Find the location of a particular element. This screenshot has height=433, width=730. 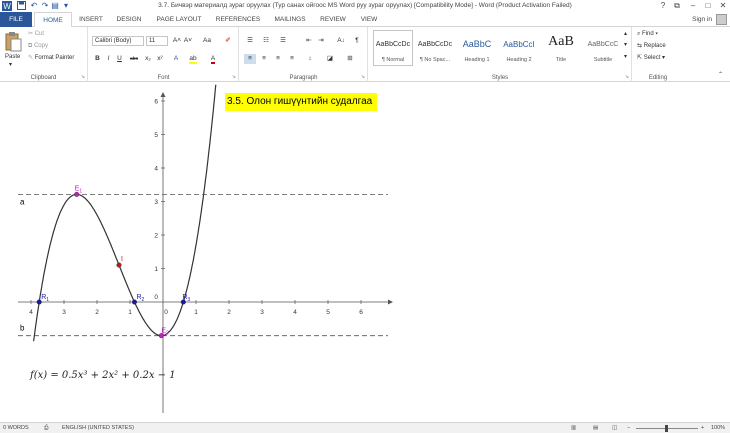

tab-design: DESIGN is located at coordinates (129, 19).